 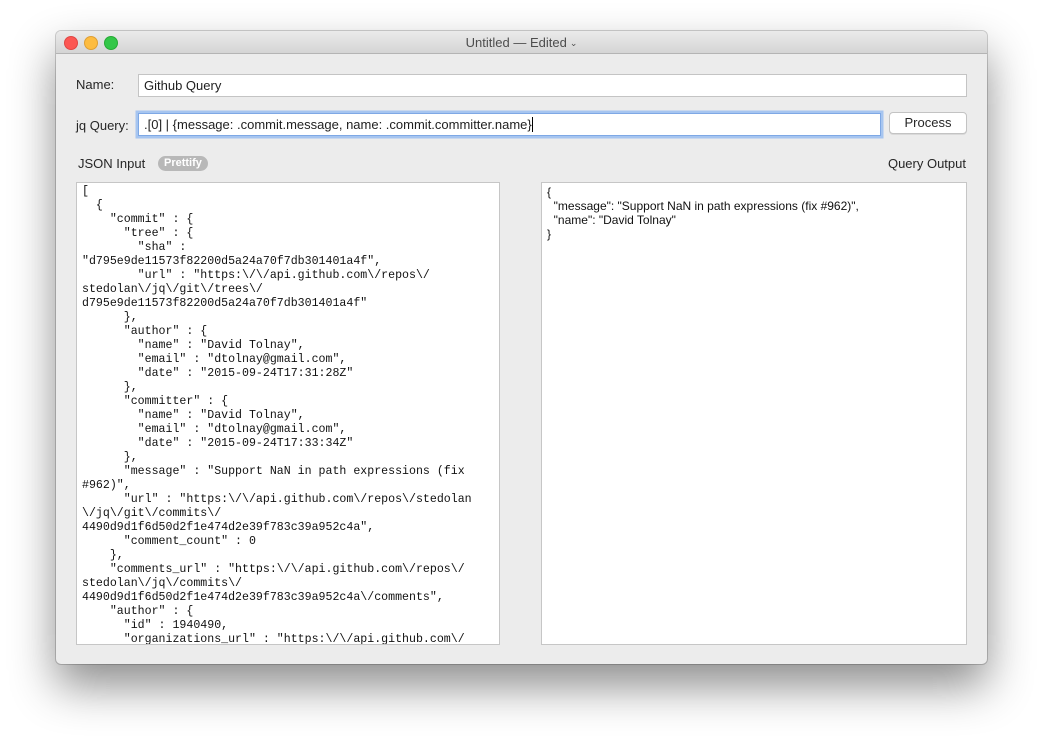 I want to click on jq-query-label: jq Query:, so click(x=102, y=125).